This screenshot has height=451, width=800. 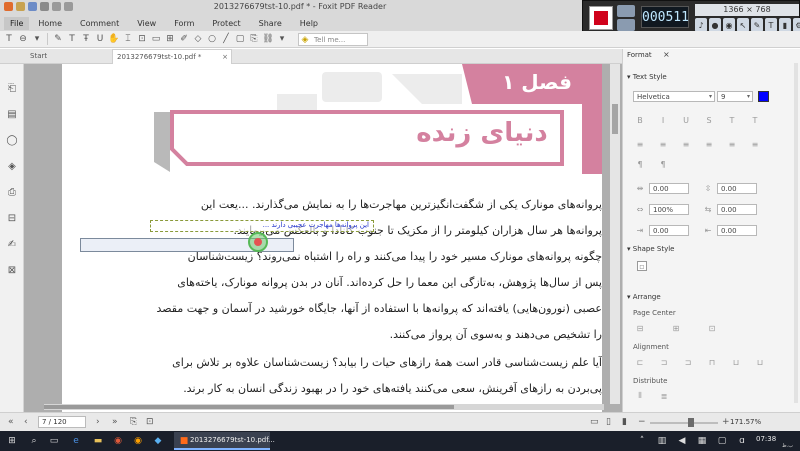 I want to click on strikeout-icon: Ŧ, so click(x=86, y=39).